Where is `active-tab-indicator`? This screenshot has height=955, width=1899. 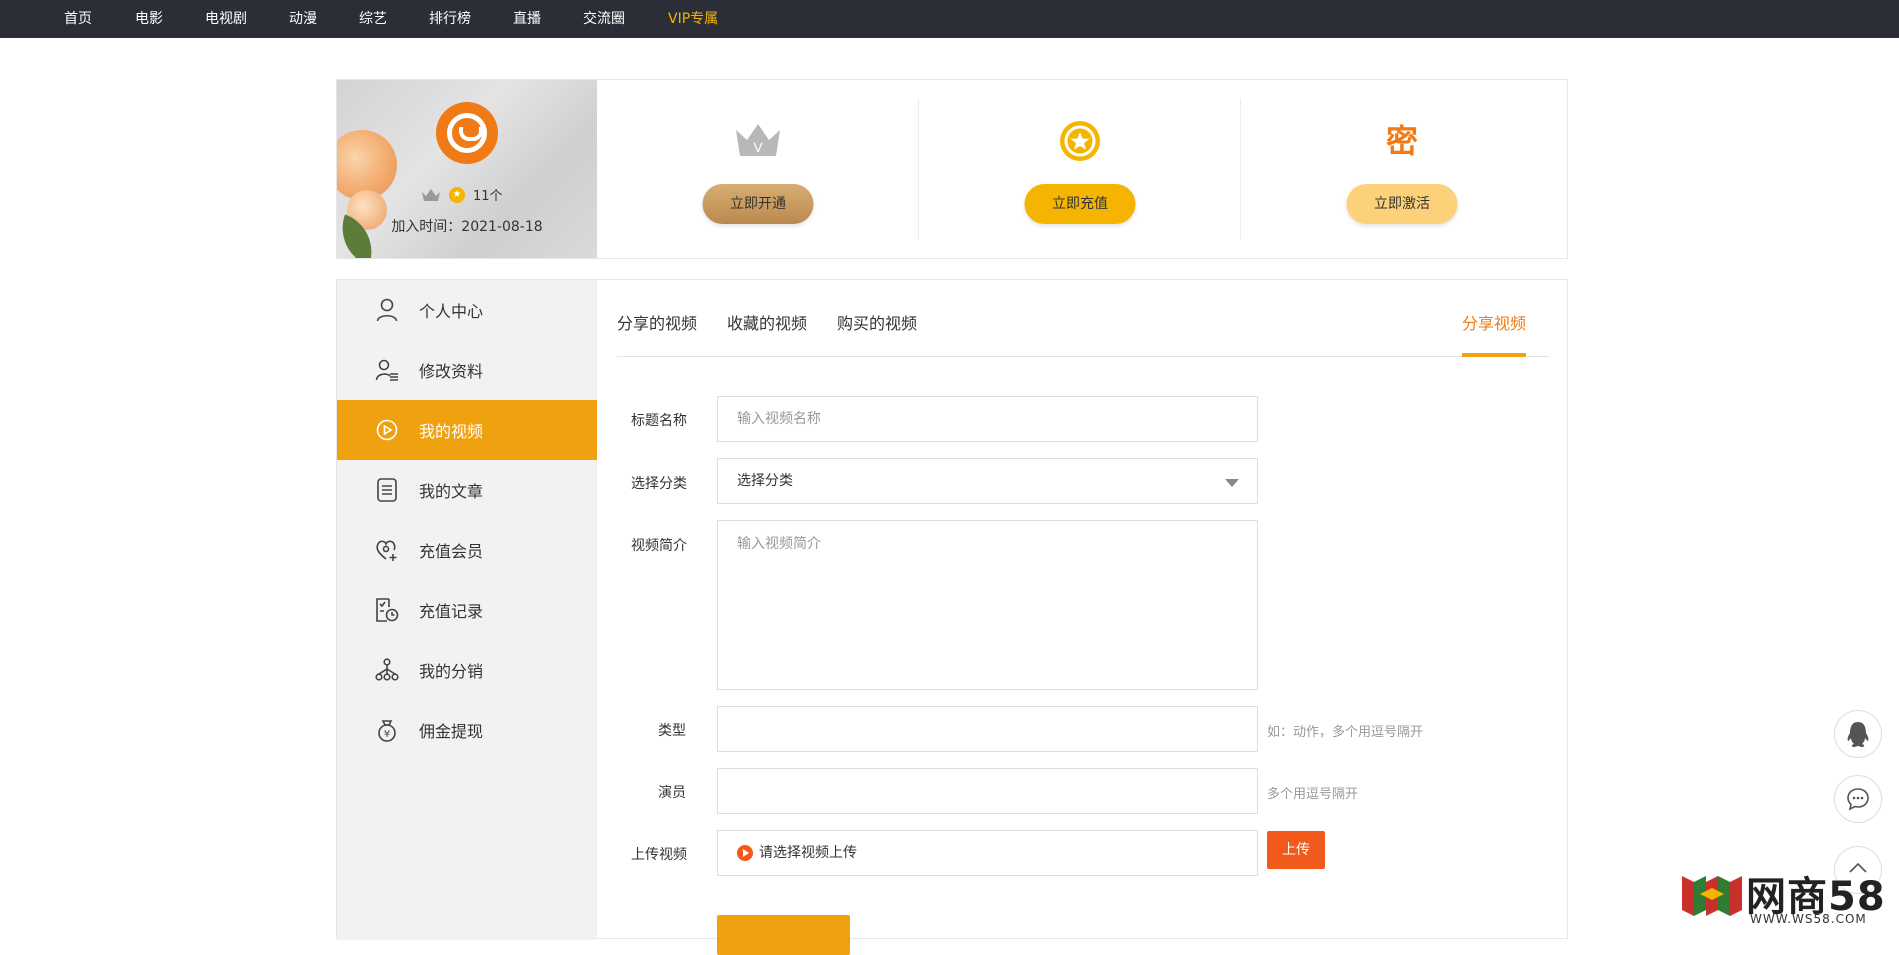
active-tab-indicator is located at coordinates (1494, 355).